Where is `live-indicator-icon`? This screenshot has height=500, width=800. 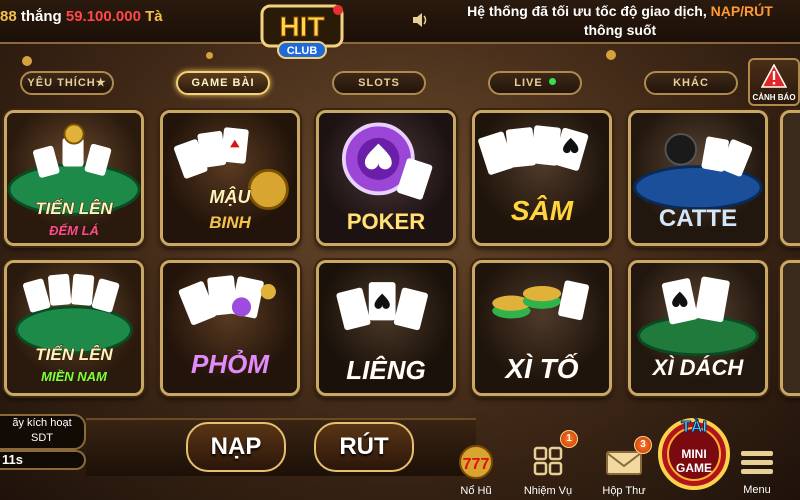 live-indicator-icon is located at coordinates (552, 81).